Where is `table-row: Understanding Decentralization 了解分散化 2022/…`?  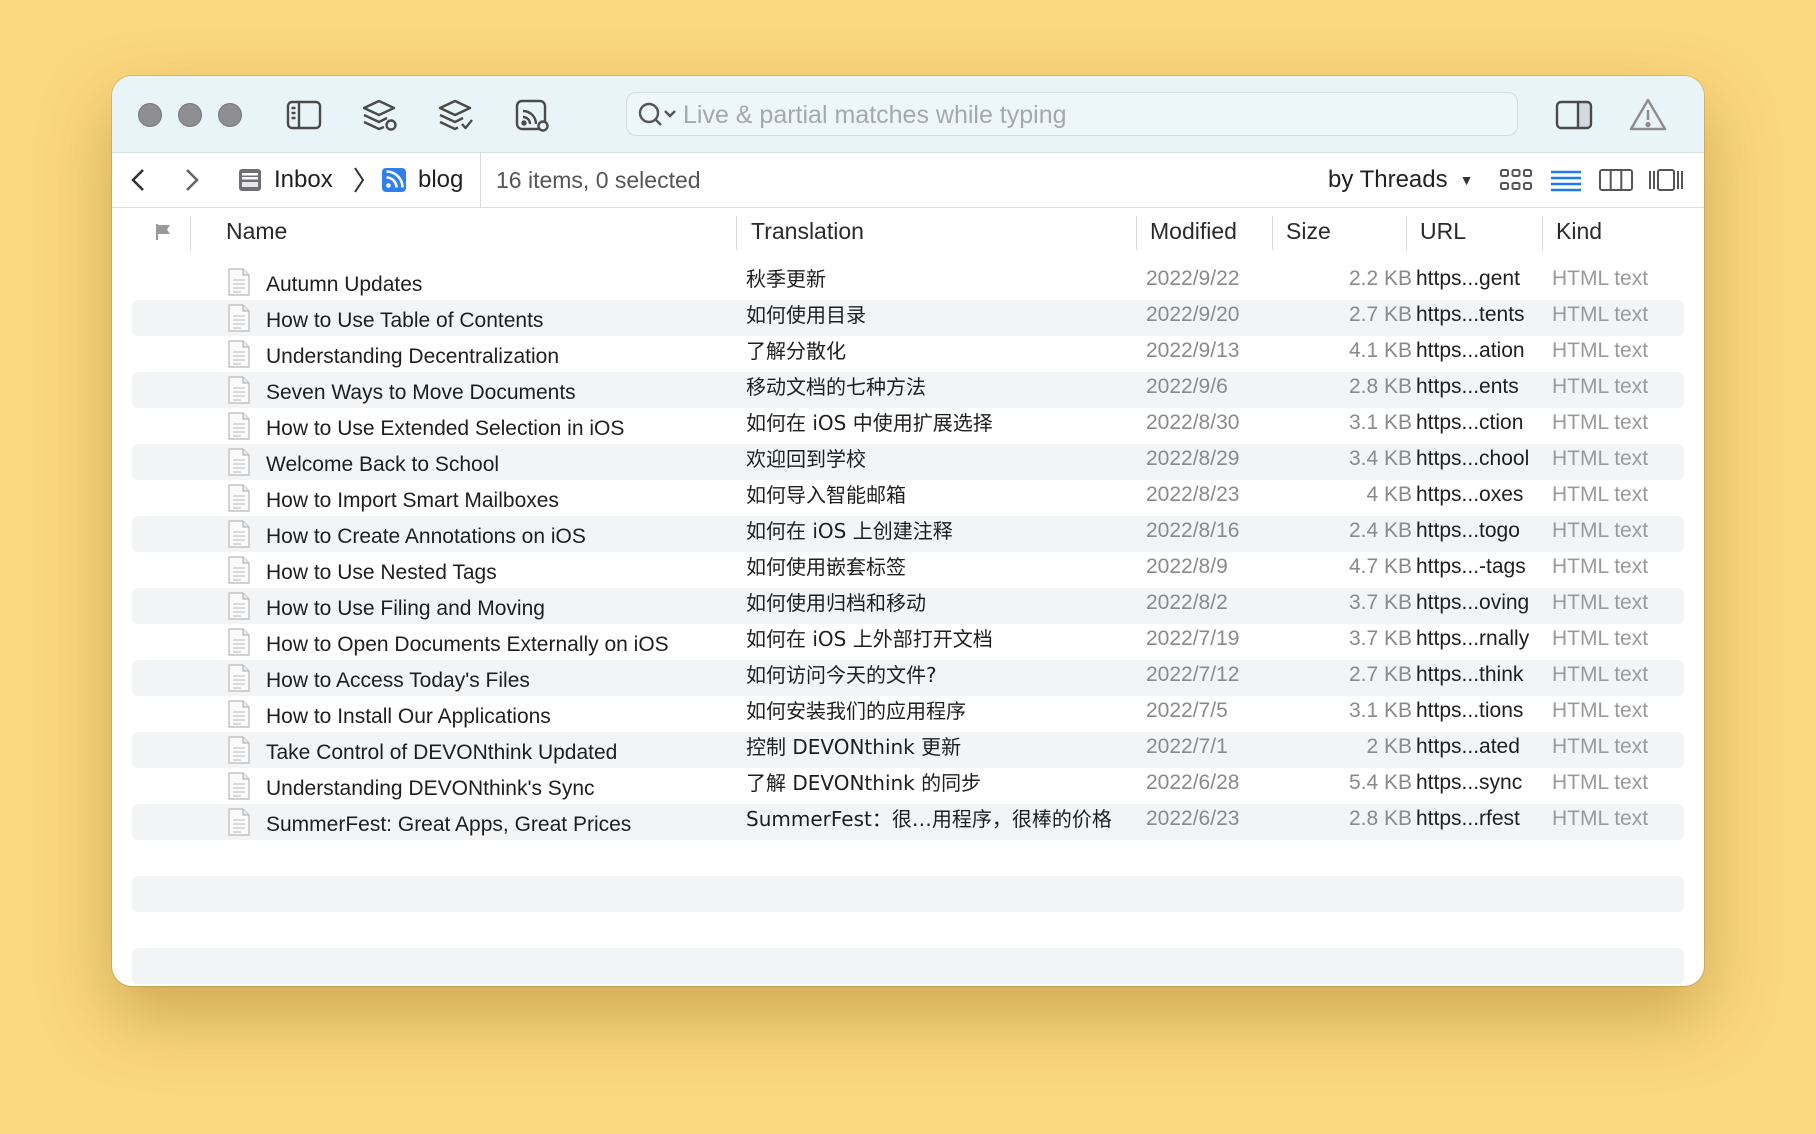
table-row: Understanding Decentralization 了解分散化 2022/… is located at coordinates (908, 354).